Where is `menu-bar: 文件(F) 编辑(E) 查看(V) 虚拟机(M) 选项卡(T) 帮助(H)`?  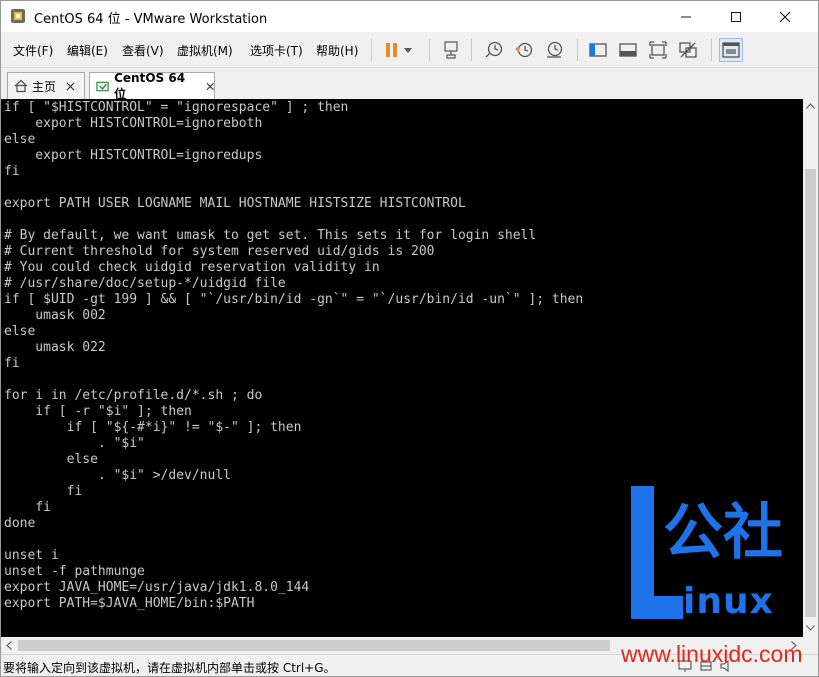
menu-bar: 文件(F) 编辑(E) 查看(V) 虚拟机(M) 选项卡(T) 帮助(H) is located at coordinates (409, 50).